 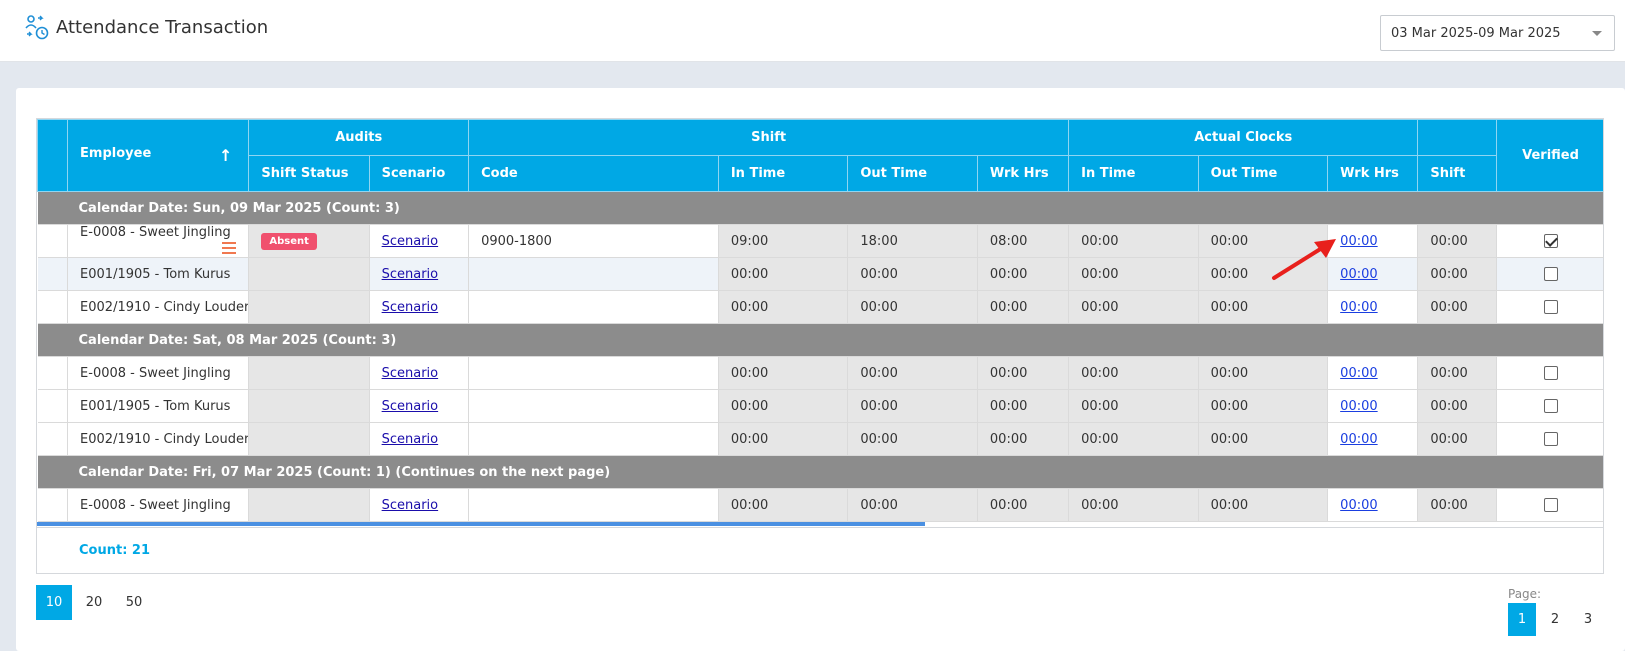 What do you see at coordinates (162, 27) in the screenshot?
I see `page-title: Attendance Transaction` at bounding box center [162, 27].